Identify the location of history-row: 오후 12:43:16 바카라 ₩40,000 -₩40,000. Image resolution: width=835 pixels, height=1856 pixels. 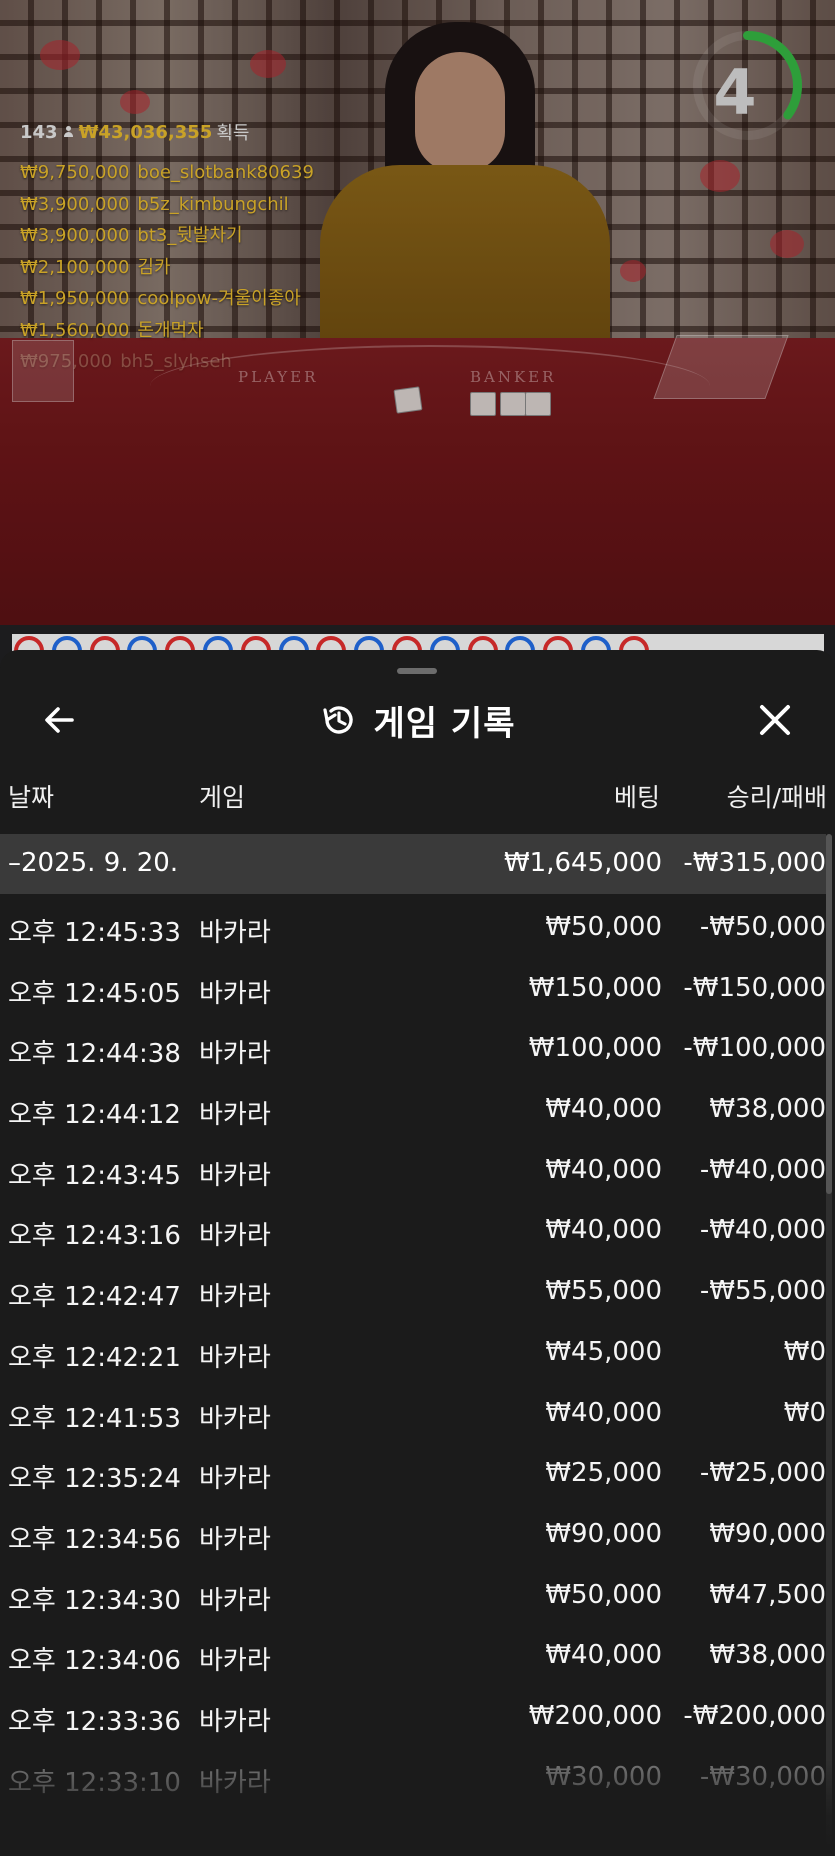
(413, 1227).